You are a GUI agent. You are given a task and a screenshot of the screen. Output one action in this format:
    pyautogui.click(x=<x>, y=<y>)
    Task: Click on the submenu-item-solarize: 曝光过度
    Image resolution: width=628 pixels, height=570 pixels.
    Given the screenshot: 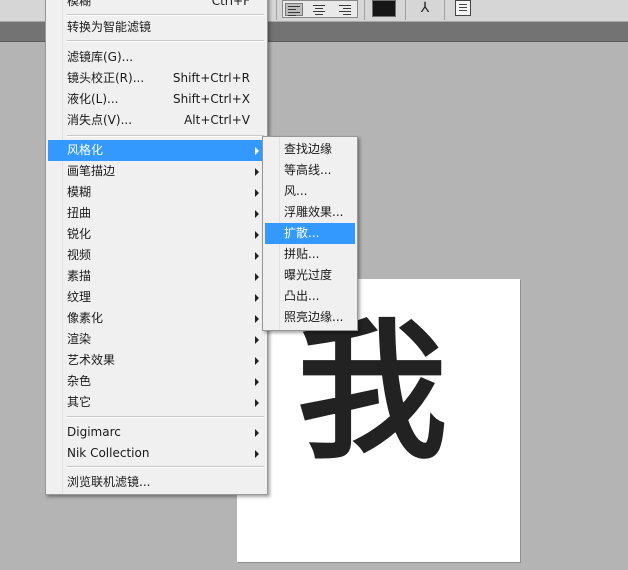 What is the action you would take?
    pyautogui.click(x=310, y=275)
    